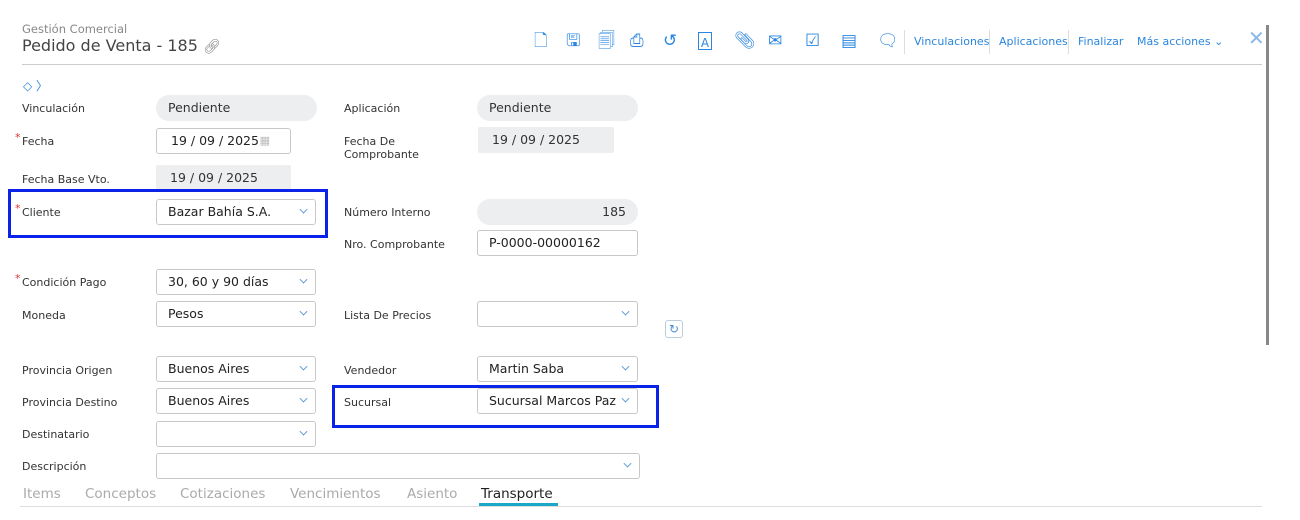 This screenshot has width=1300, height=520. I want to click on provincia-origen-select: Buenos Aires, so click(236, 369).